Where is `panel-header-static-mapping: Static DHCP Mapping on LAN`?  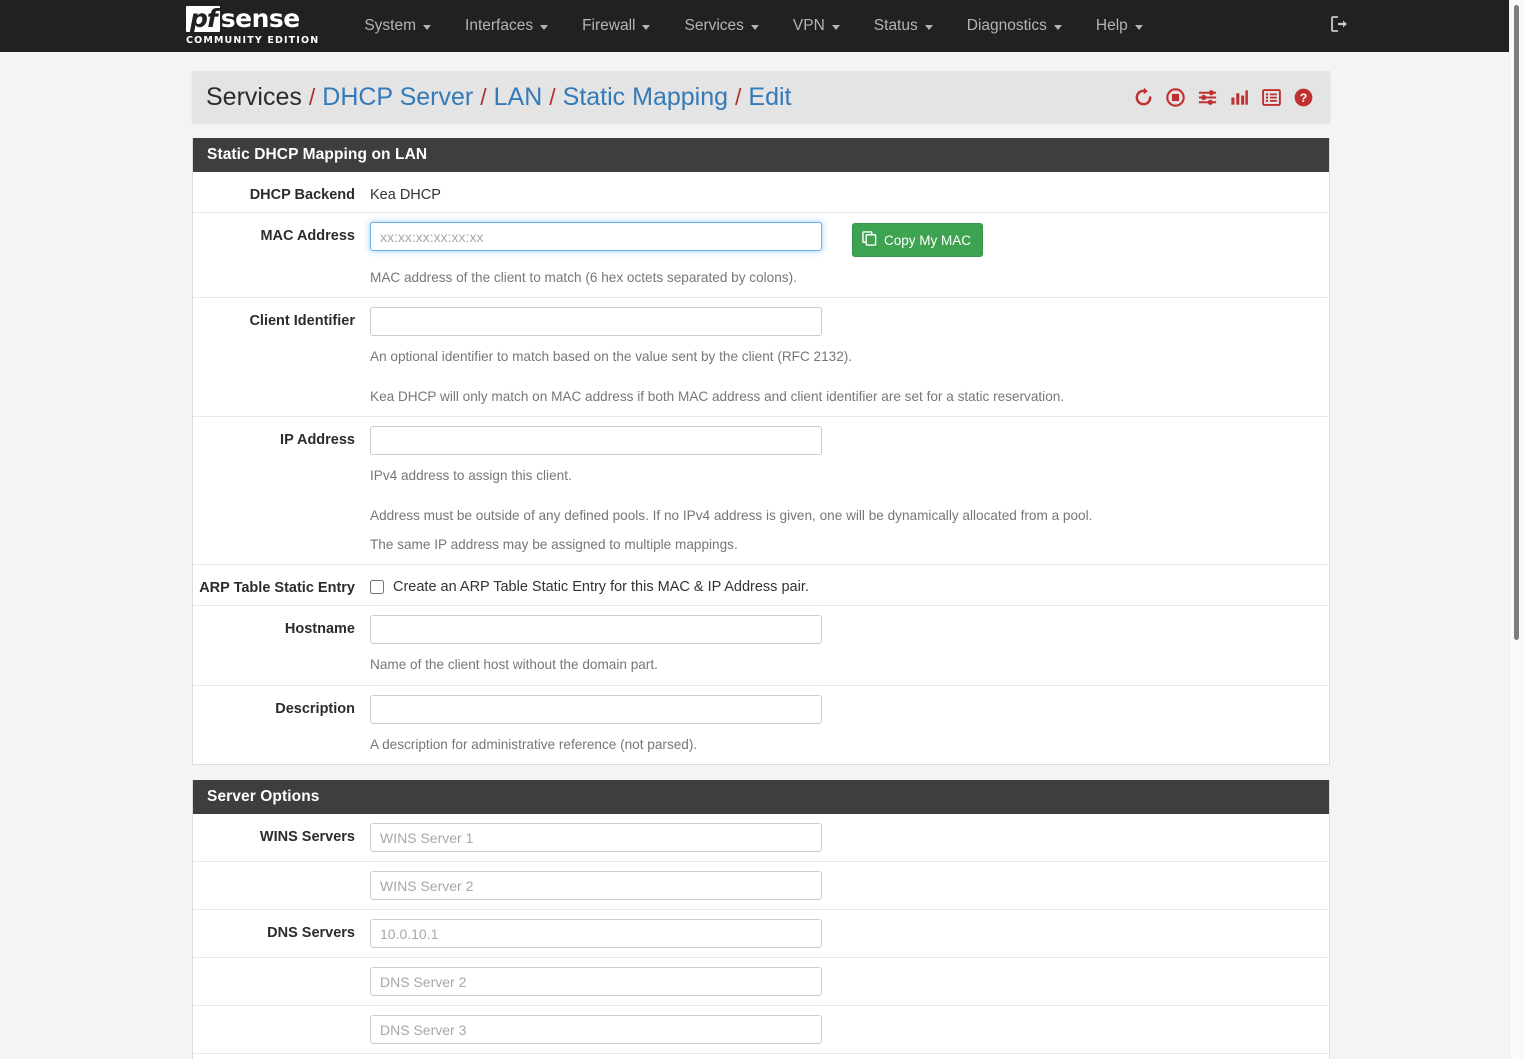
panel-header-static-mapping: Static DHCP Mapping on LAN is located at coordinates (761, 155).